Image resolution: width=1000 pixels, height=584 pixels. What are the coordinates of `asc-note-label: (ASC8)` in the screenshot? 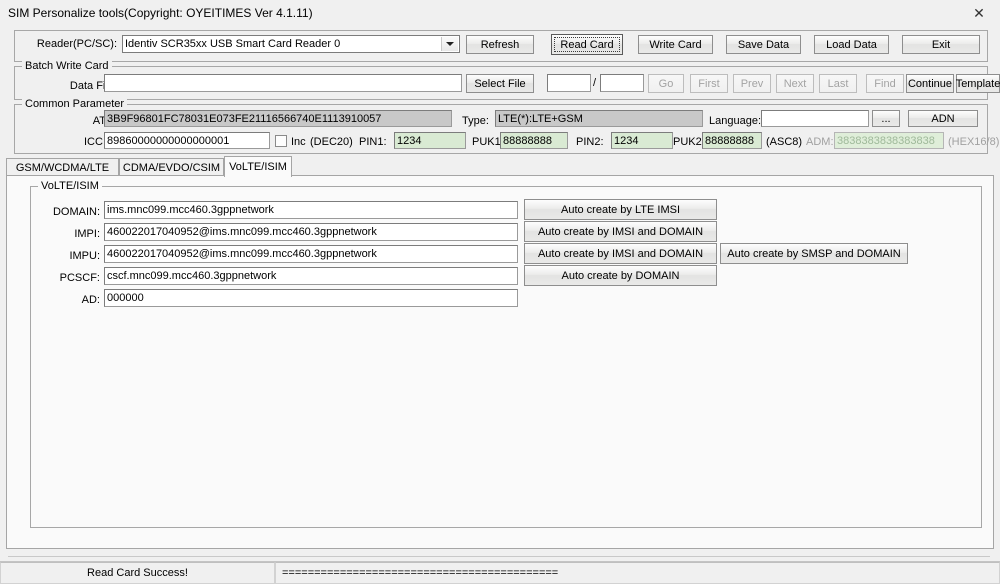 It's located at (784, 142).